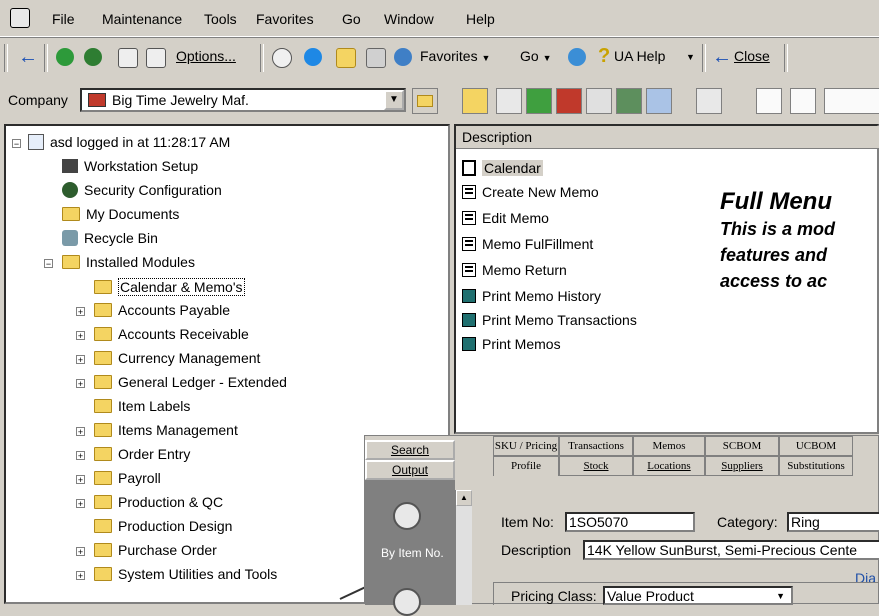 The image size is (879, 616). What do you see at coordinates (142, 454) in the screenshot?
I see `tree-module: Order Entry` at bounding box center [142, 454].